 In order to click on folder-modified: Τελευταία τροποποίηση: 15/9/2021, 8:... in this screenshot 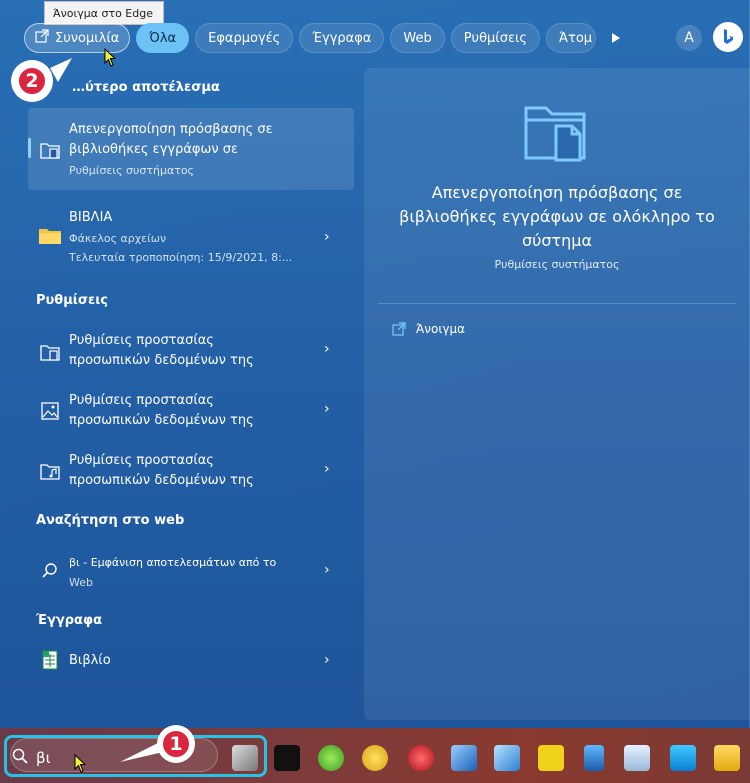, I will do `click(181, 257)`.